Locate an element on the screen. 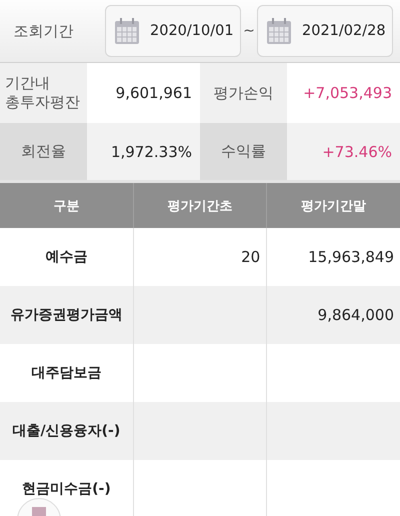 This screenshot has width=400, height=516. column-header: 구분 is located at coordinates (67, 205).